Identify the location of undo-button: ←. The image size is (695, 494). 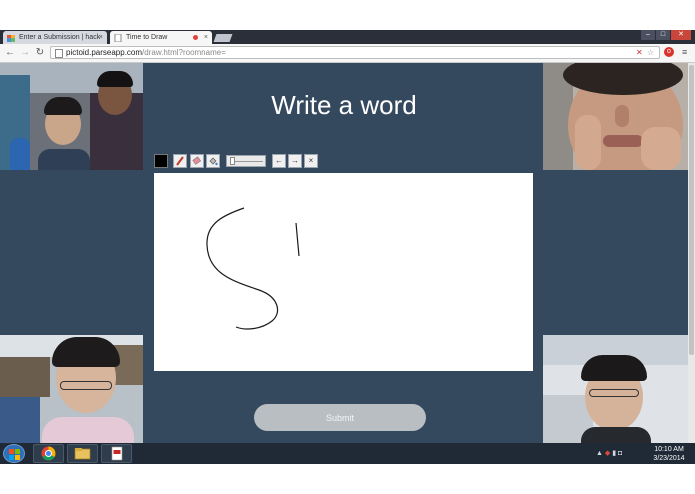
(279, 161).